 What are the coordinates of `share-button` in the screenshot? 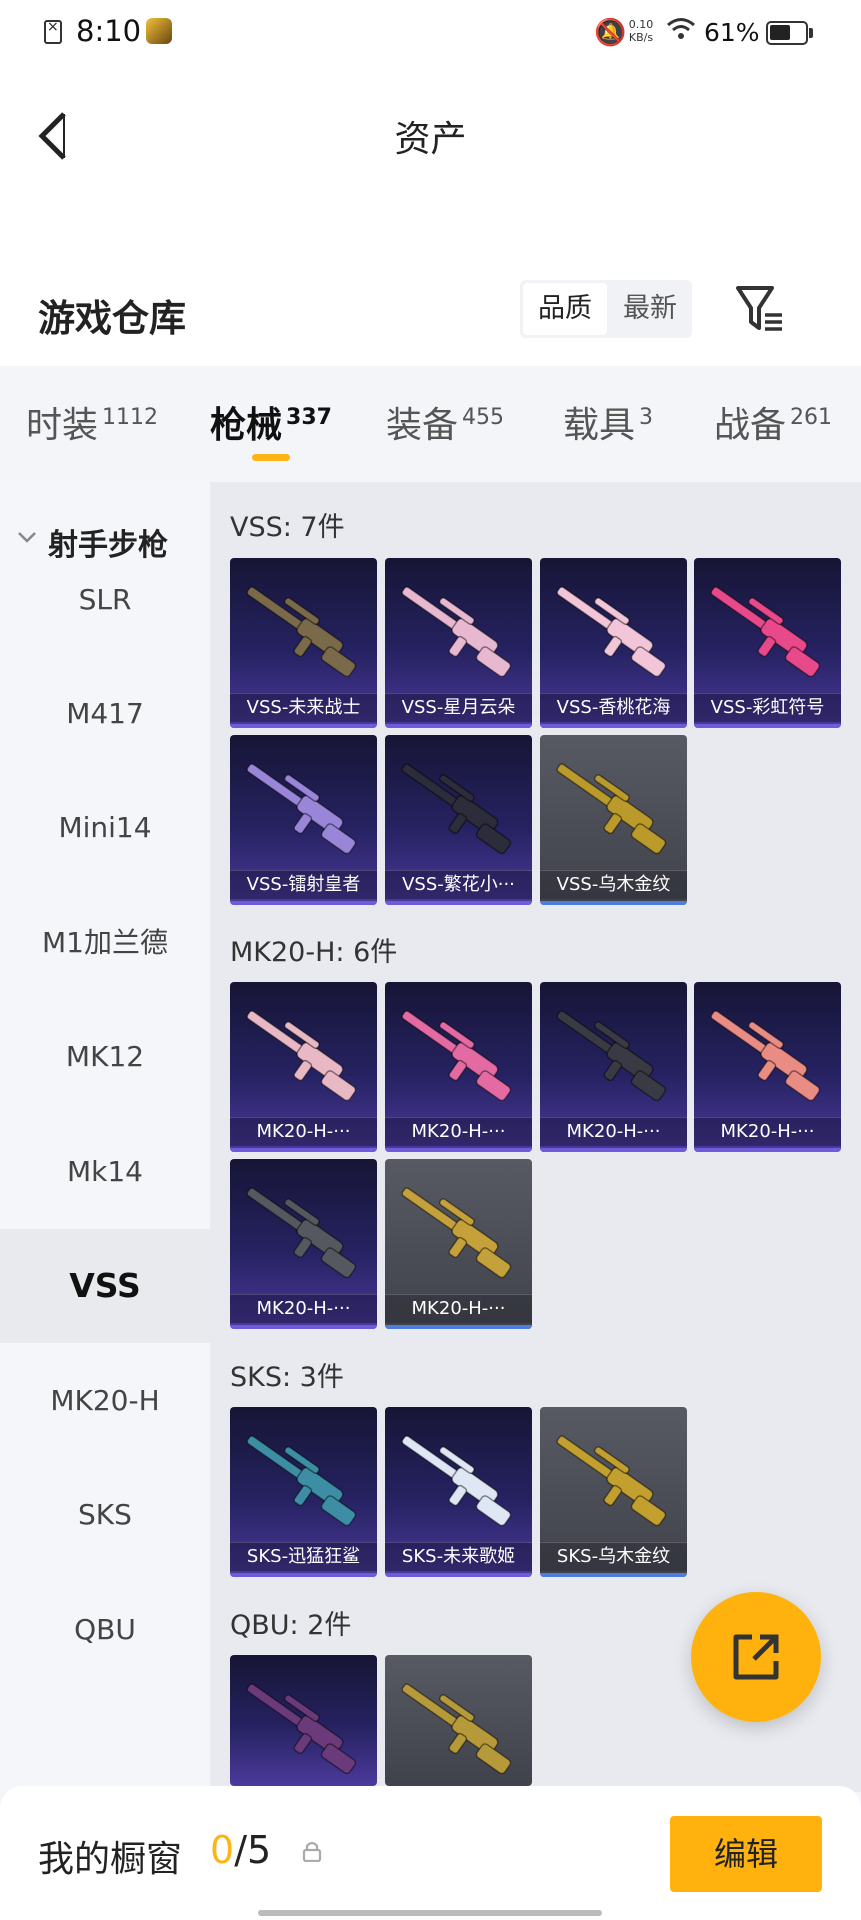 It's located at (756, 1657).